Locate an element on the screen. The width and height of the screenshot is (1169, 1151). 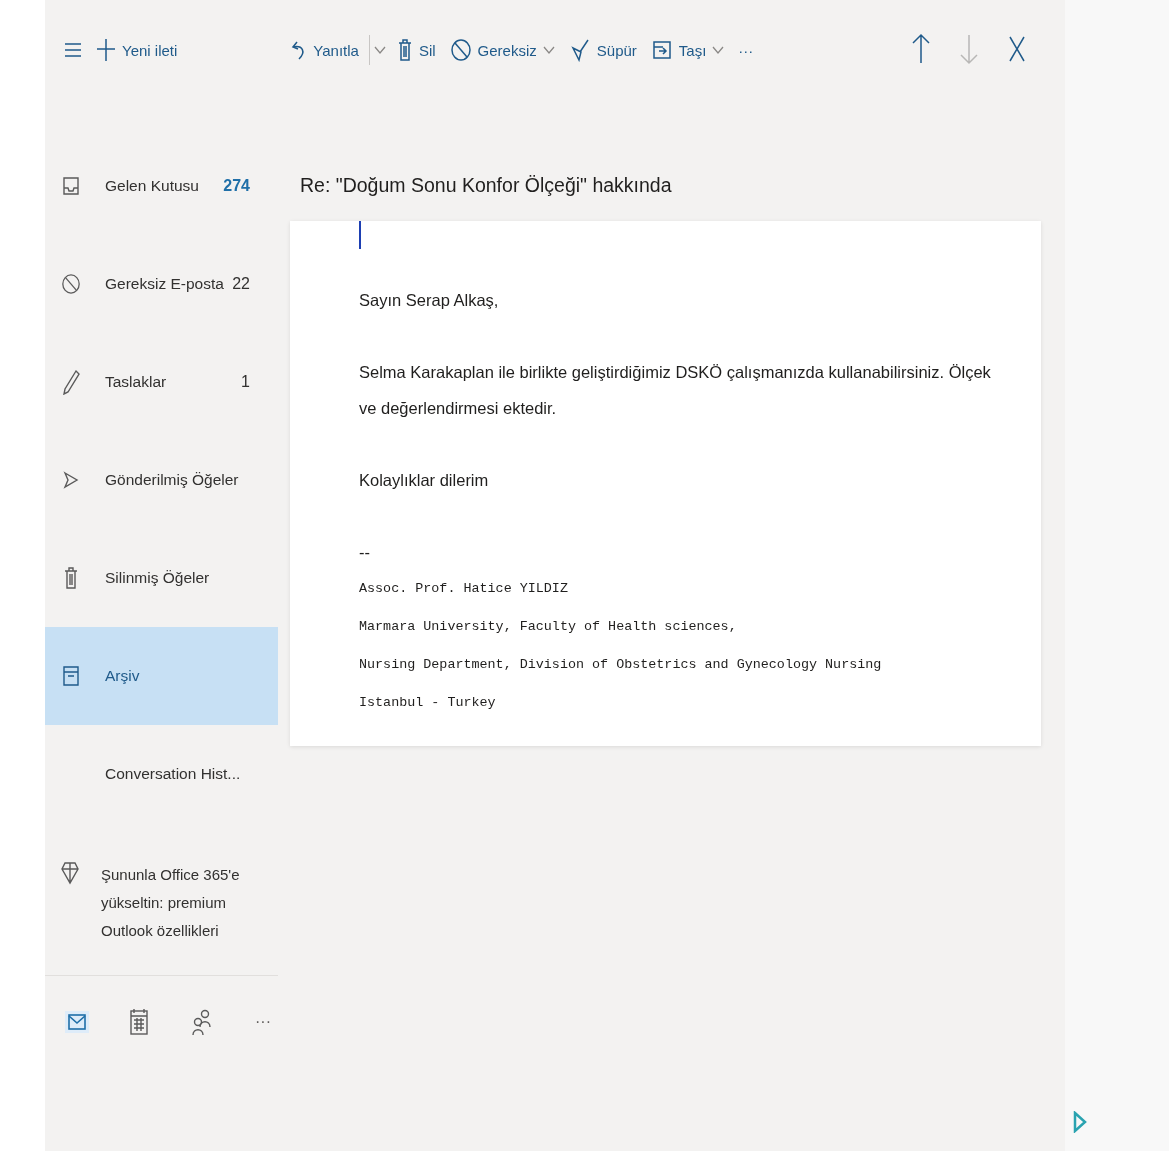
message-text: Sayın Serap Alkaş, is located at coordinates (429, 300).